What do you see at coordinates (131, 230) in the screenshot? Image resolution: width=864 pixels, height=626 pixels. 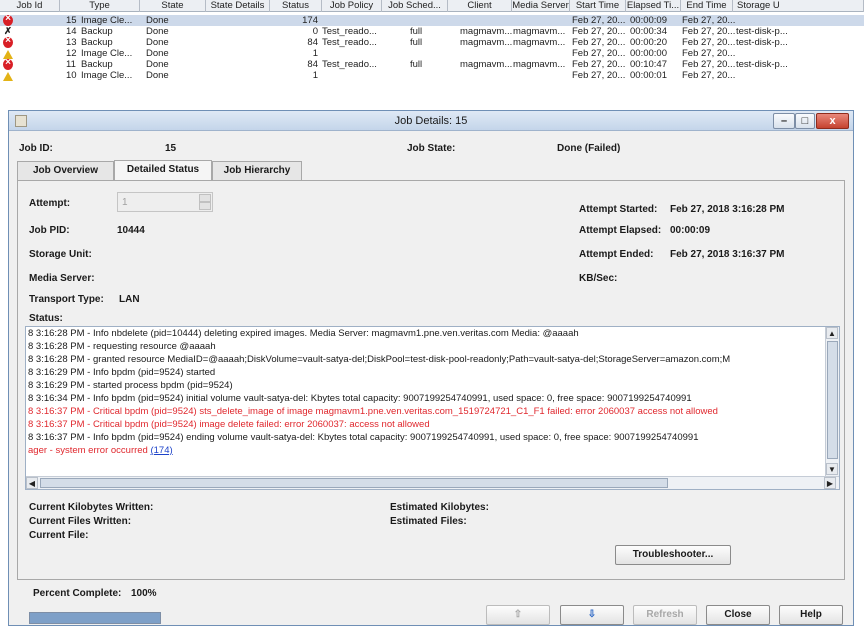 I see `job-pid-value: 10444` at bounding box center [131, 230].